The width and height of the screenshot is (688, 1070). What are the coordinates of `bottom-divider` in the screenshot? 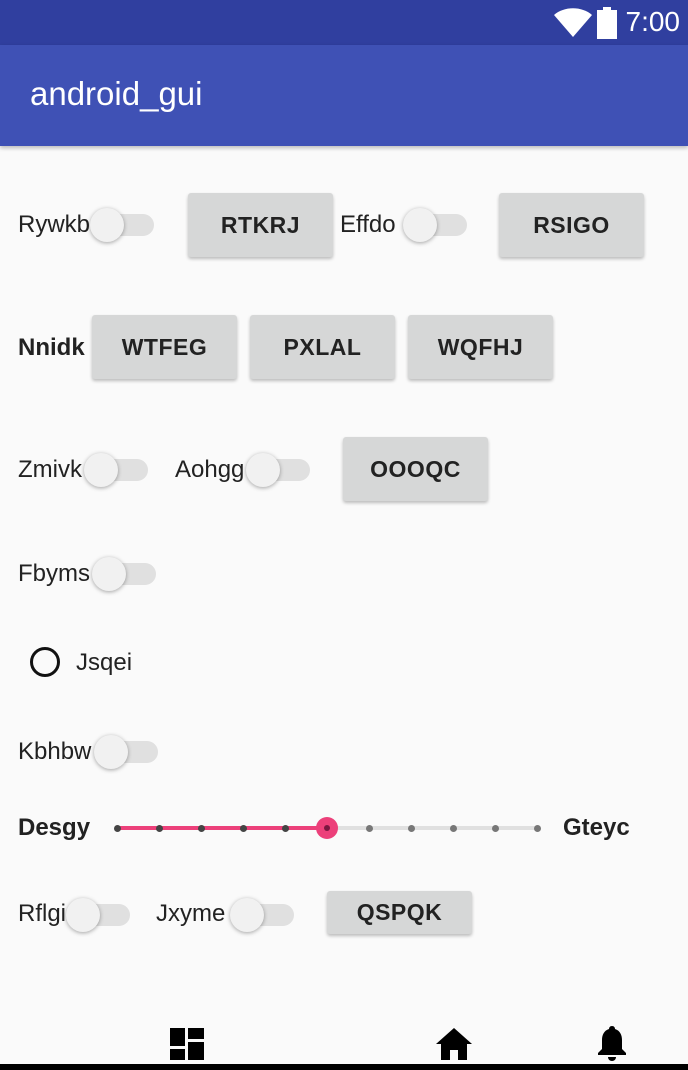 It's located at (344, 1067).